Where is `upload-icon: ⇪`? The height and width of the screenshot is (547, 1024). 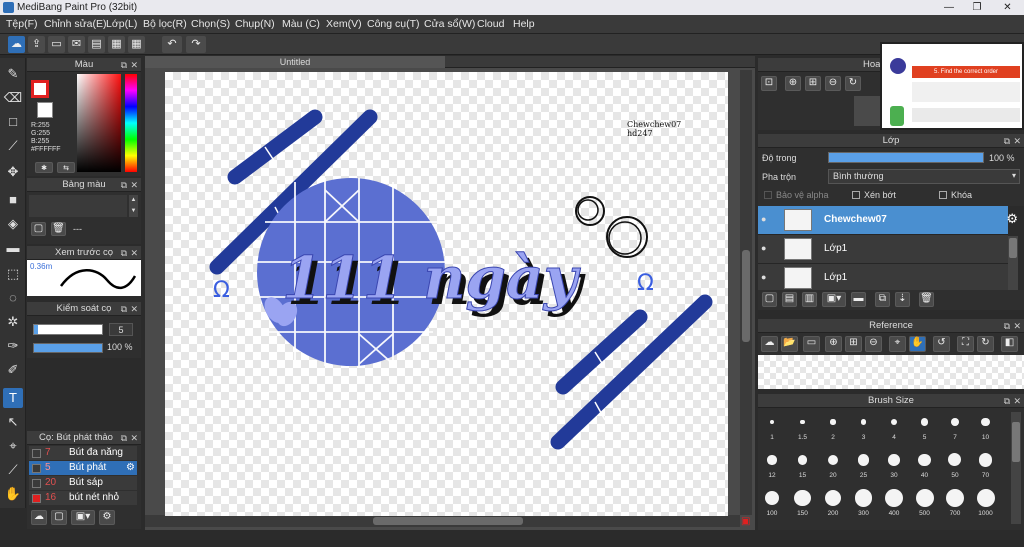 upload-icon: ⇪ is located at coordinates (36, 44).